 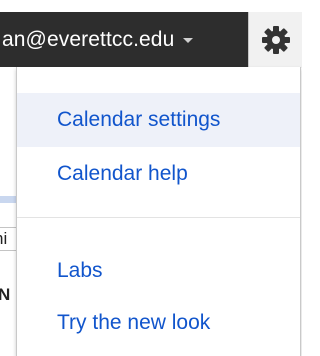 I want to click on menu-item-calendar-settings: Calendar settings, so click(x=158, y=120).